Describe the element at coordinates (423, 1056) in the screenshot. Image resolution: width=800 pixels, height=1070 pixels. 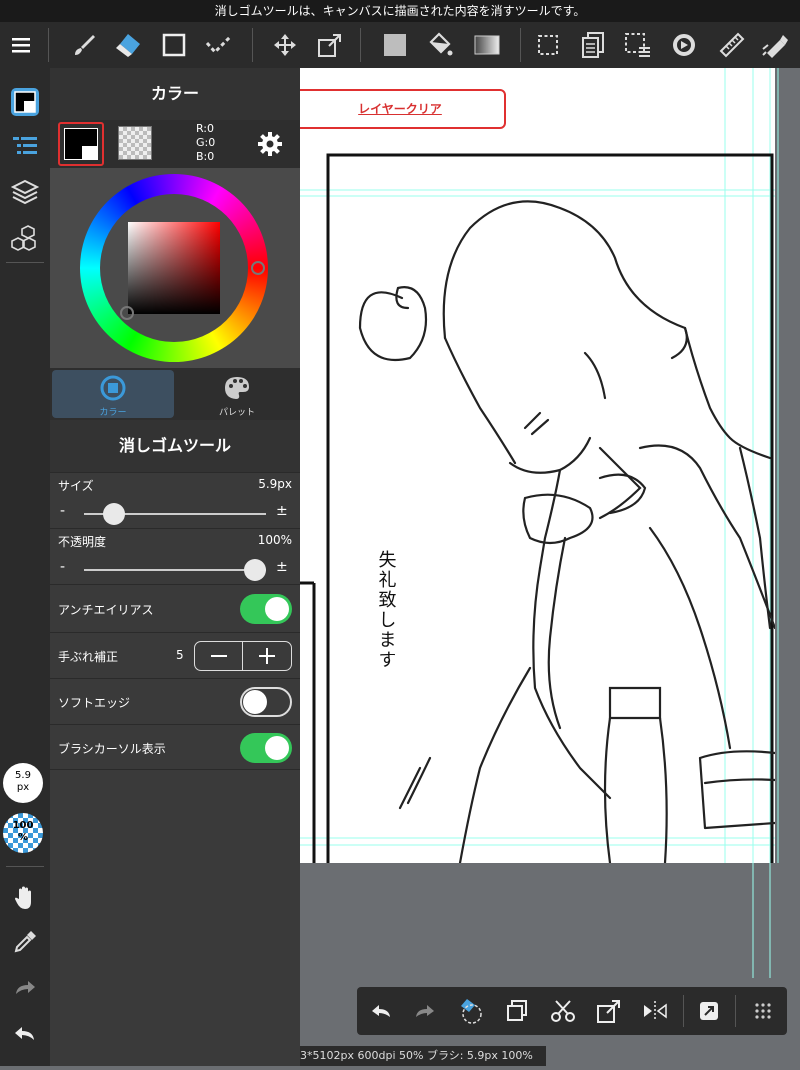
I see `status-bar: 3*5102px 600dpi 50% ブラシ: 5.9px 100%` at that location.